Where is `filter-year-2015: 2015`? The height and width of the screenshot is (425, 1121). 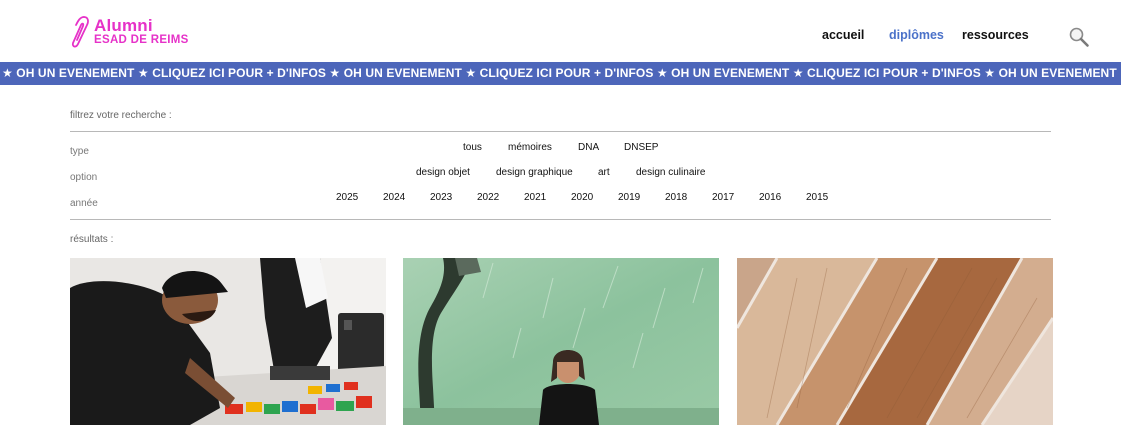 filter-year-2015: 2015 is located at coordinates (817, 197).